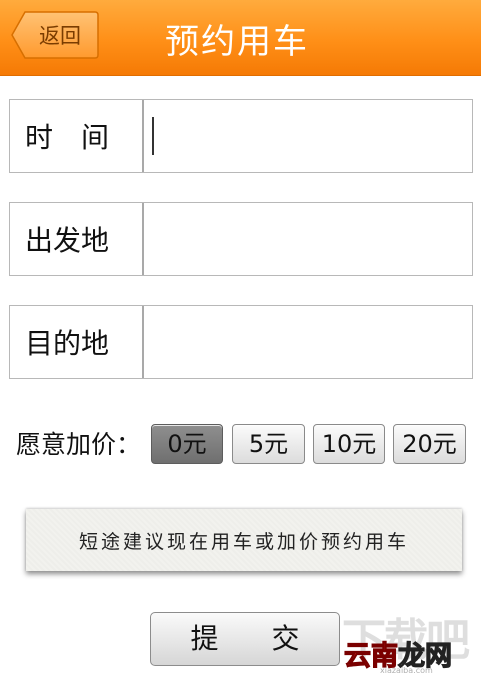 The image size is (481, 679). What do you see at coordinates (309, 136) in the screenshot?
I see `time-input` at bounding box center [309, 136].